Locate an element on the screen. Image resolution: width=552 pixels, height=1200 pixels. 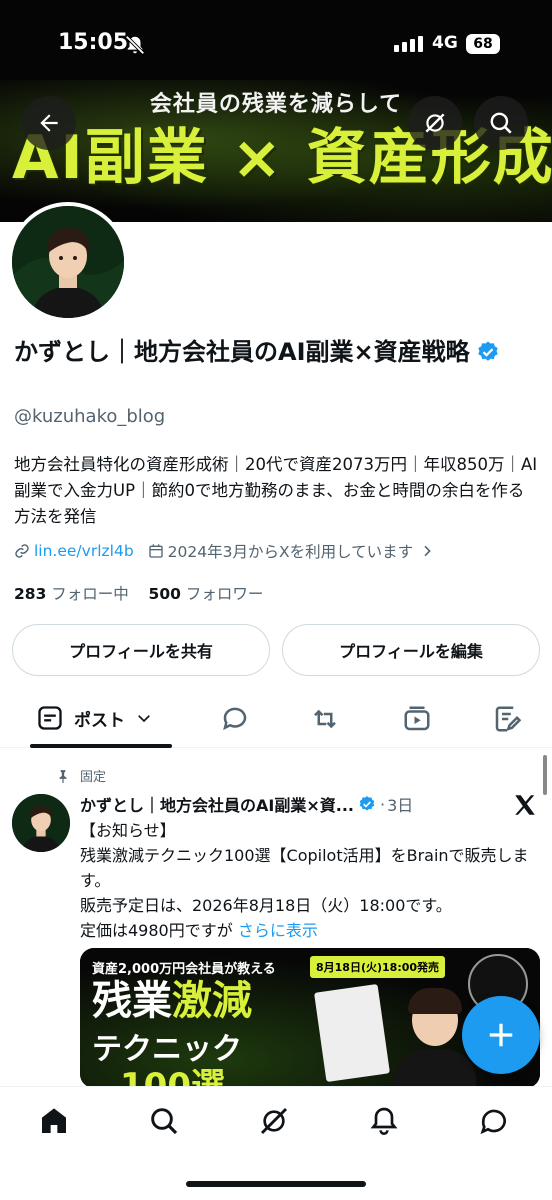
profile-meta: lin.ee/vrlzl4b 2024年3月からXを利用しています is located at coordinates (224, 551).